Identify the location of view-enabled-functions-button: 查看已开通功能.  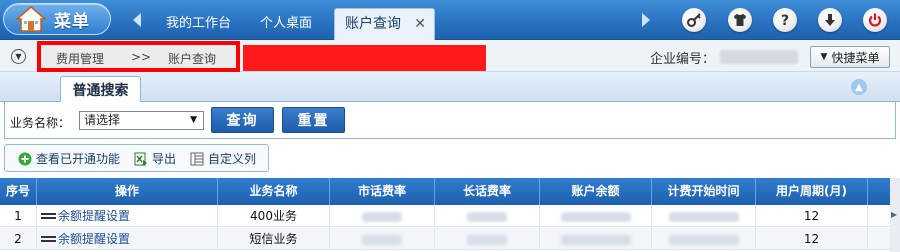
(69, 158).